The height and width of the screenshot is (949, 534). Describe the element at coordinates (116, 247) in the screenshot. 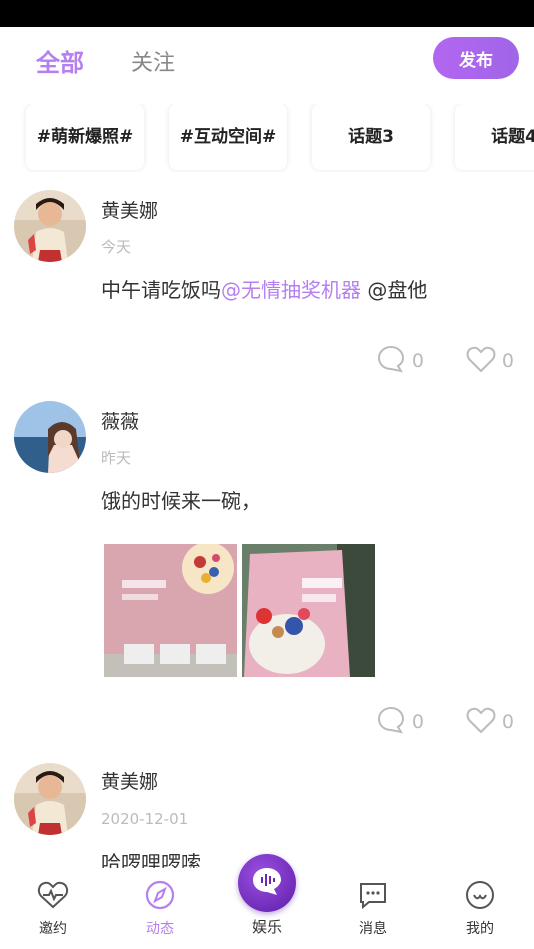

I see `post-time: 今天` at that location.